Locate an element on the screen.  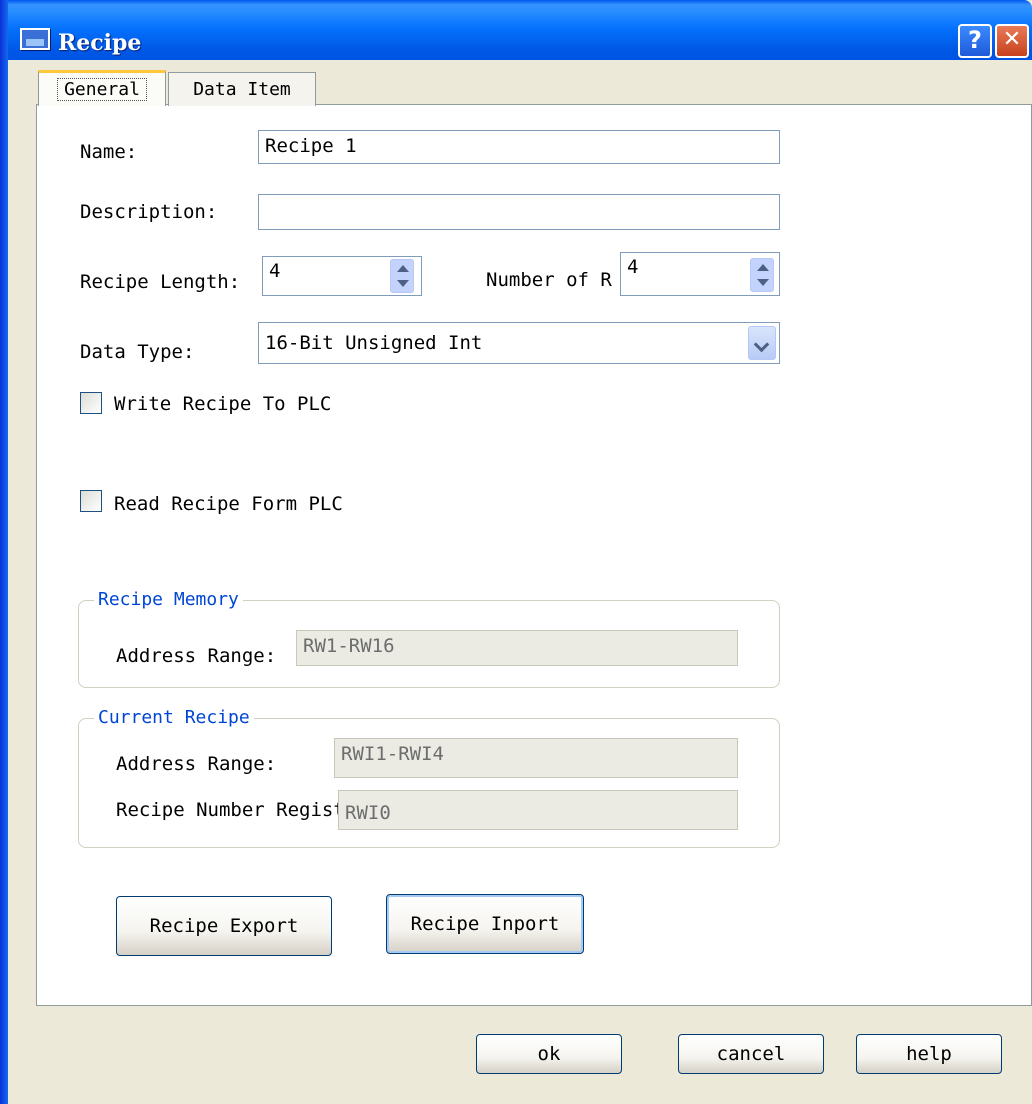
tab-data-item: Data Item is located at coordinates (242, 89).